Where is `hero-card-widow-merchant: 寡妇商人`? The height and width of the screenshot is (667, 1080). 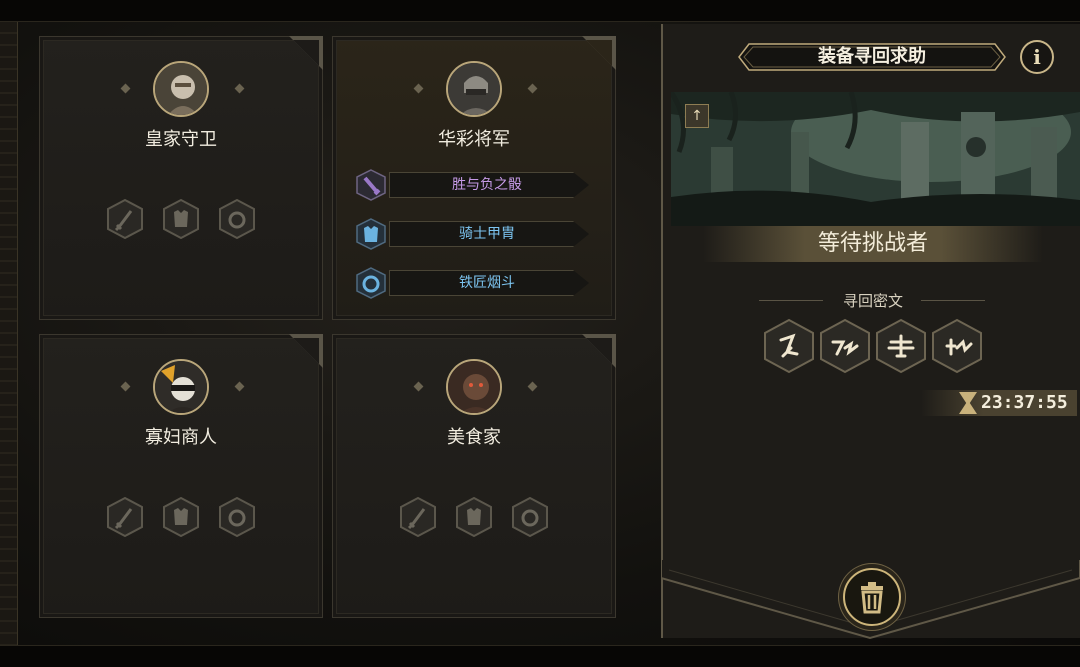 hero-card-widow-merchant: 寡妇商人 is located at coordinates (181, 476).